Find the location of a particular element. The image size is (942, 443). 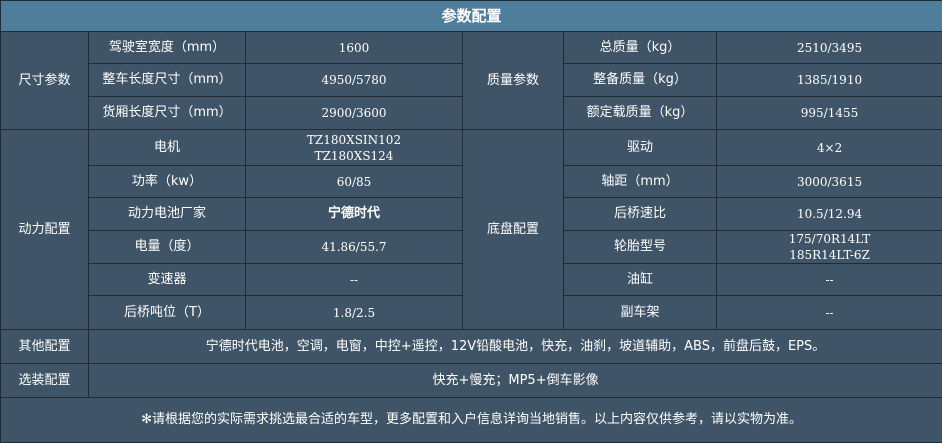

row-value: 1.8/2.5 is located at coordinates (354, 313).